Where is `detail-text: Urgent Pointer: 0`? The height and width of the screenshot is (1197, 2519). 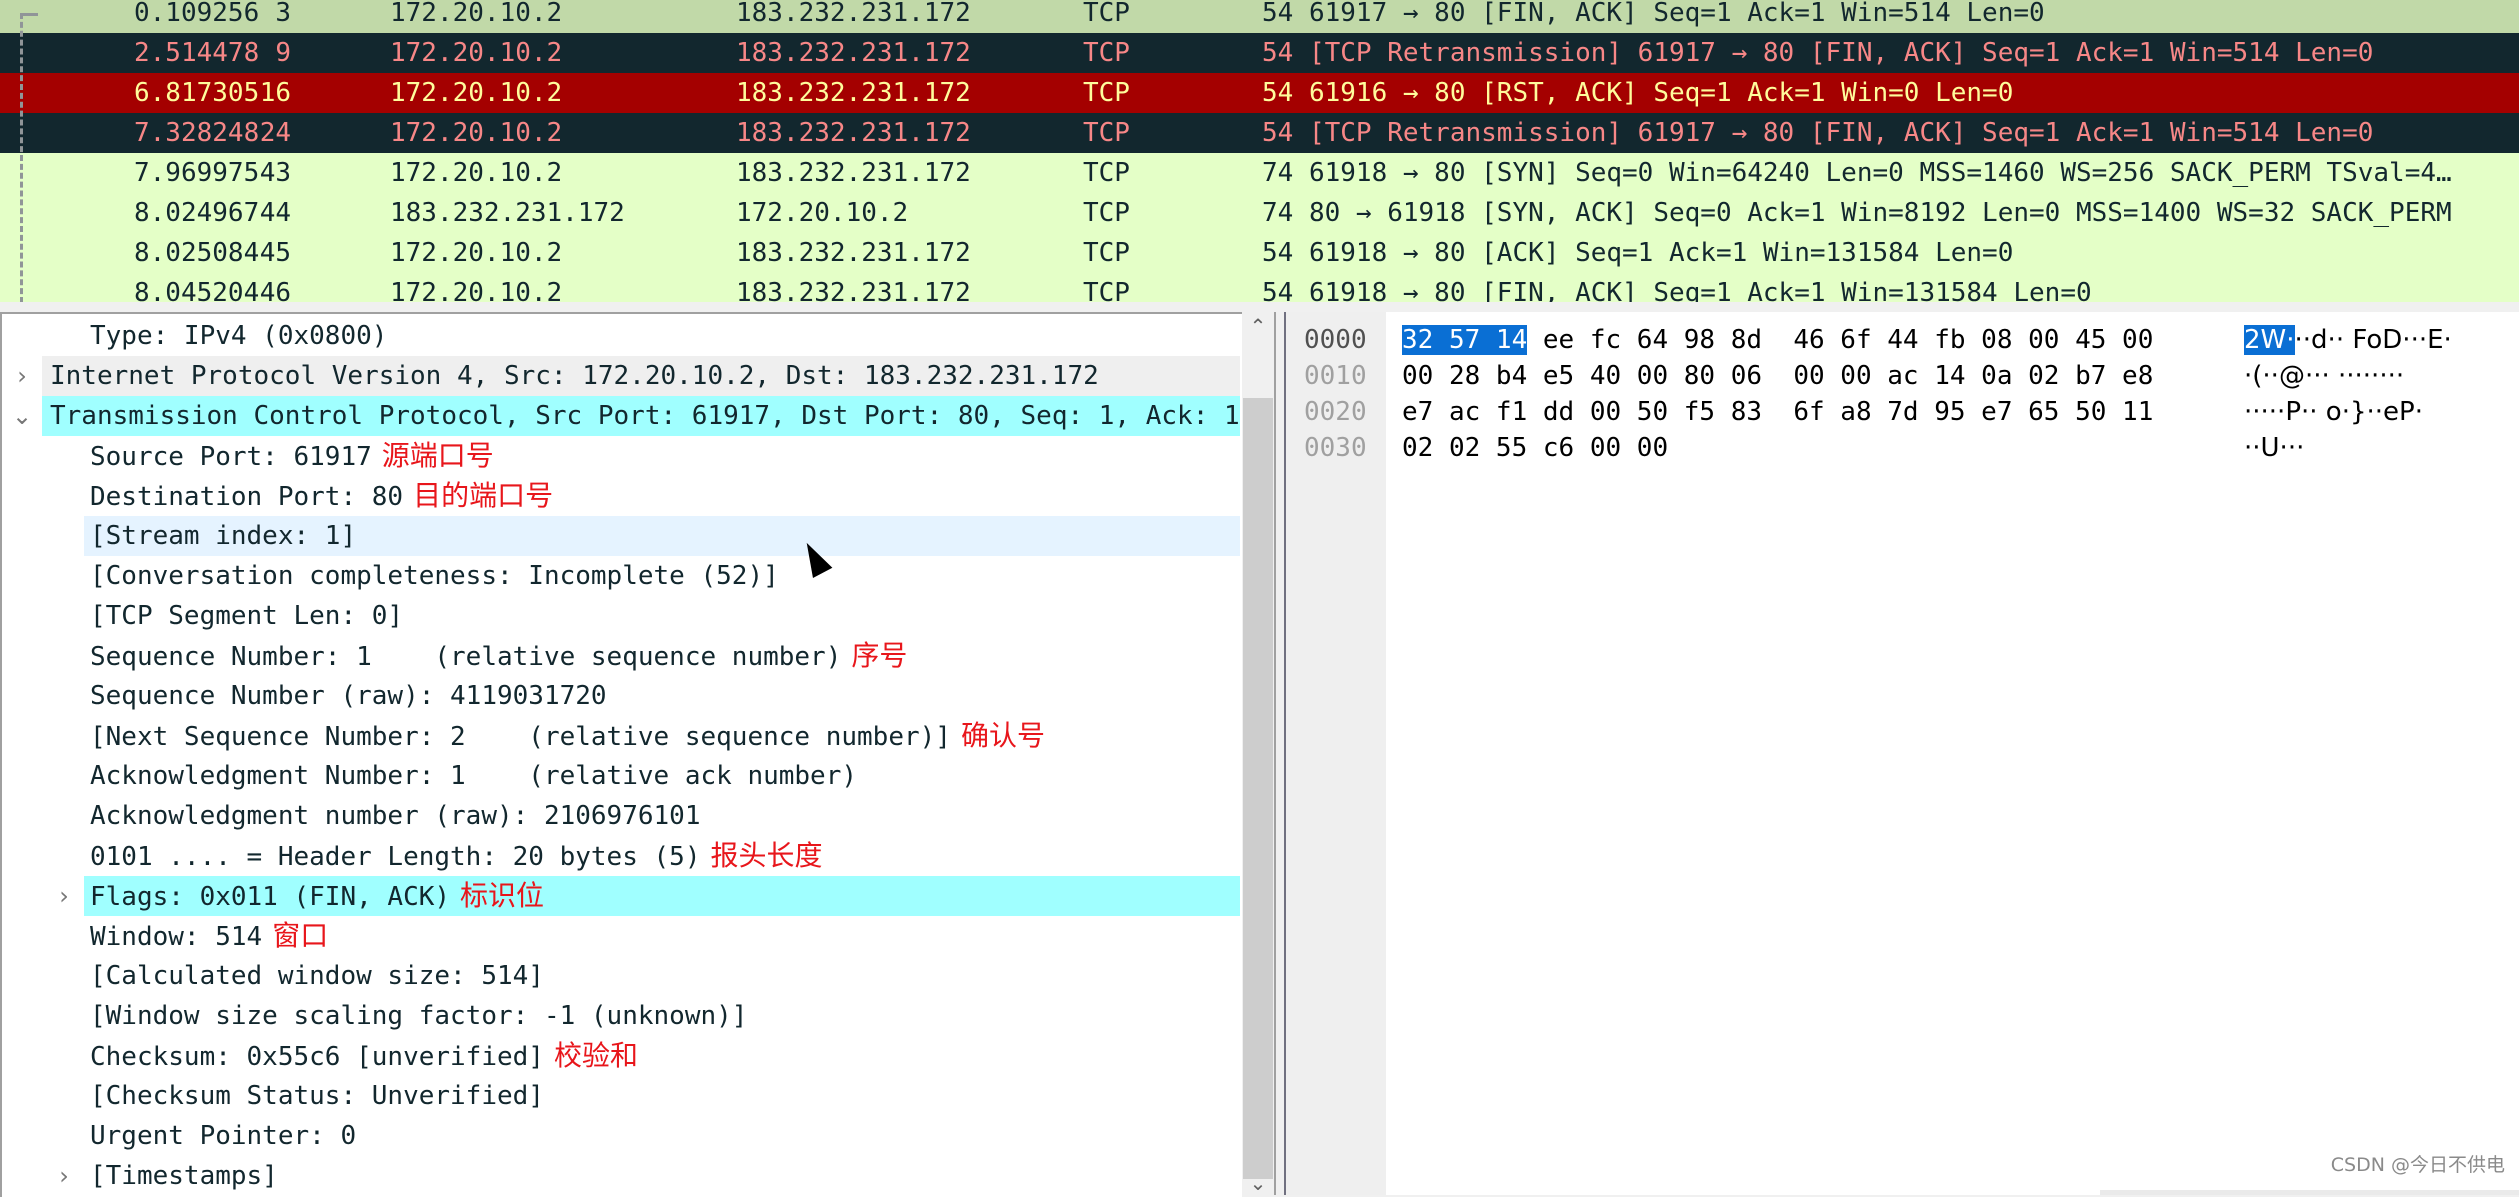 detail-text: Urgent Pointer: 0 is located at coordinates (223, 1136).